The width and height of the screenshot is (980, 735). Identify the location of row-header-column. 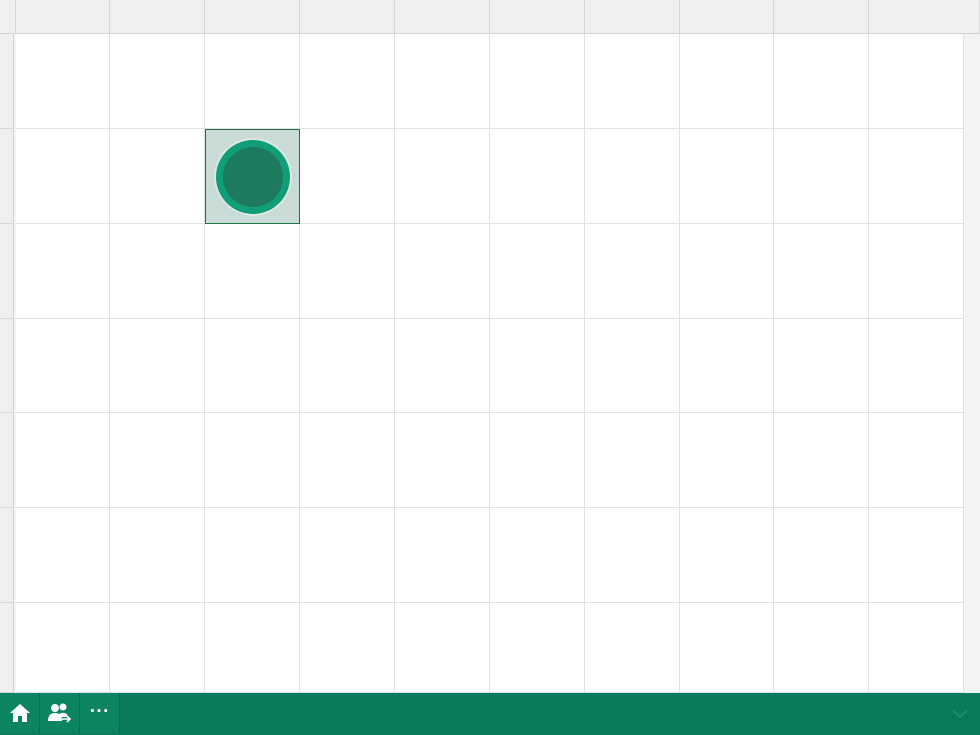
(7, 363).